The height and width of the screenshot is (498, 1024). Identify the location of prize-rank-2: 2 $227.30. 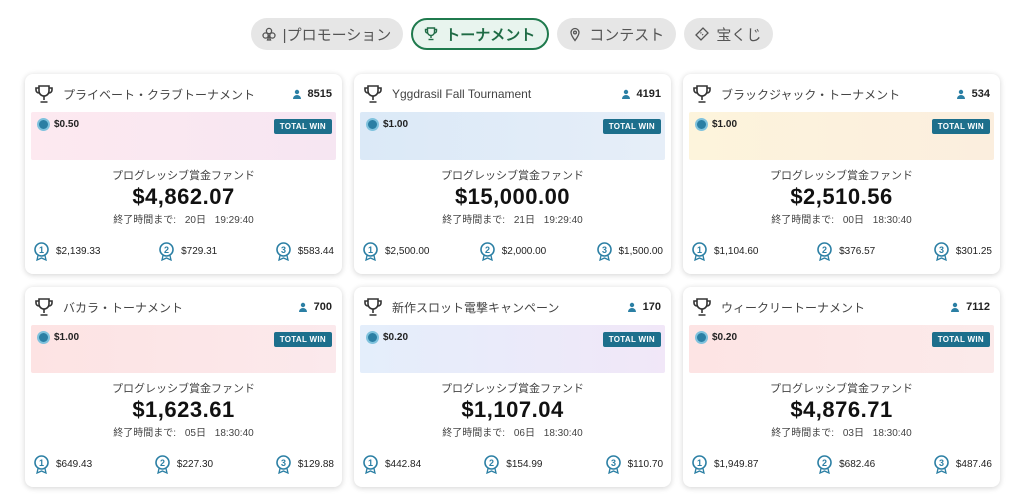
(184, 464).